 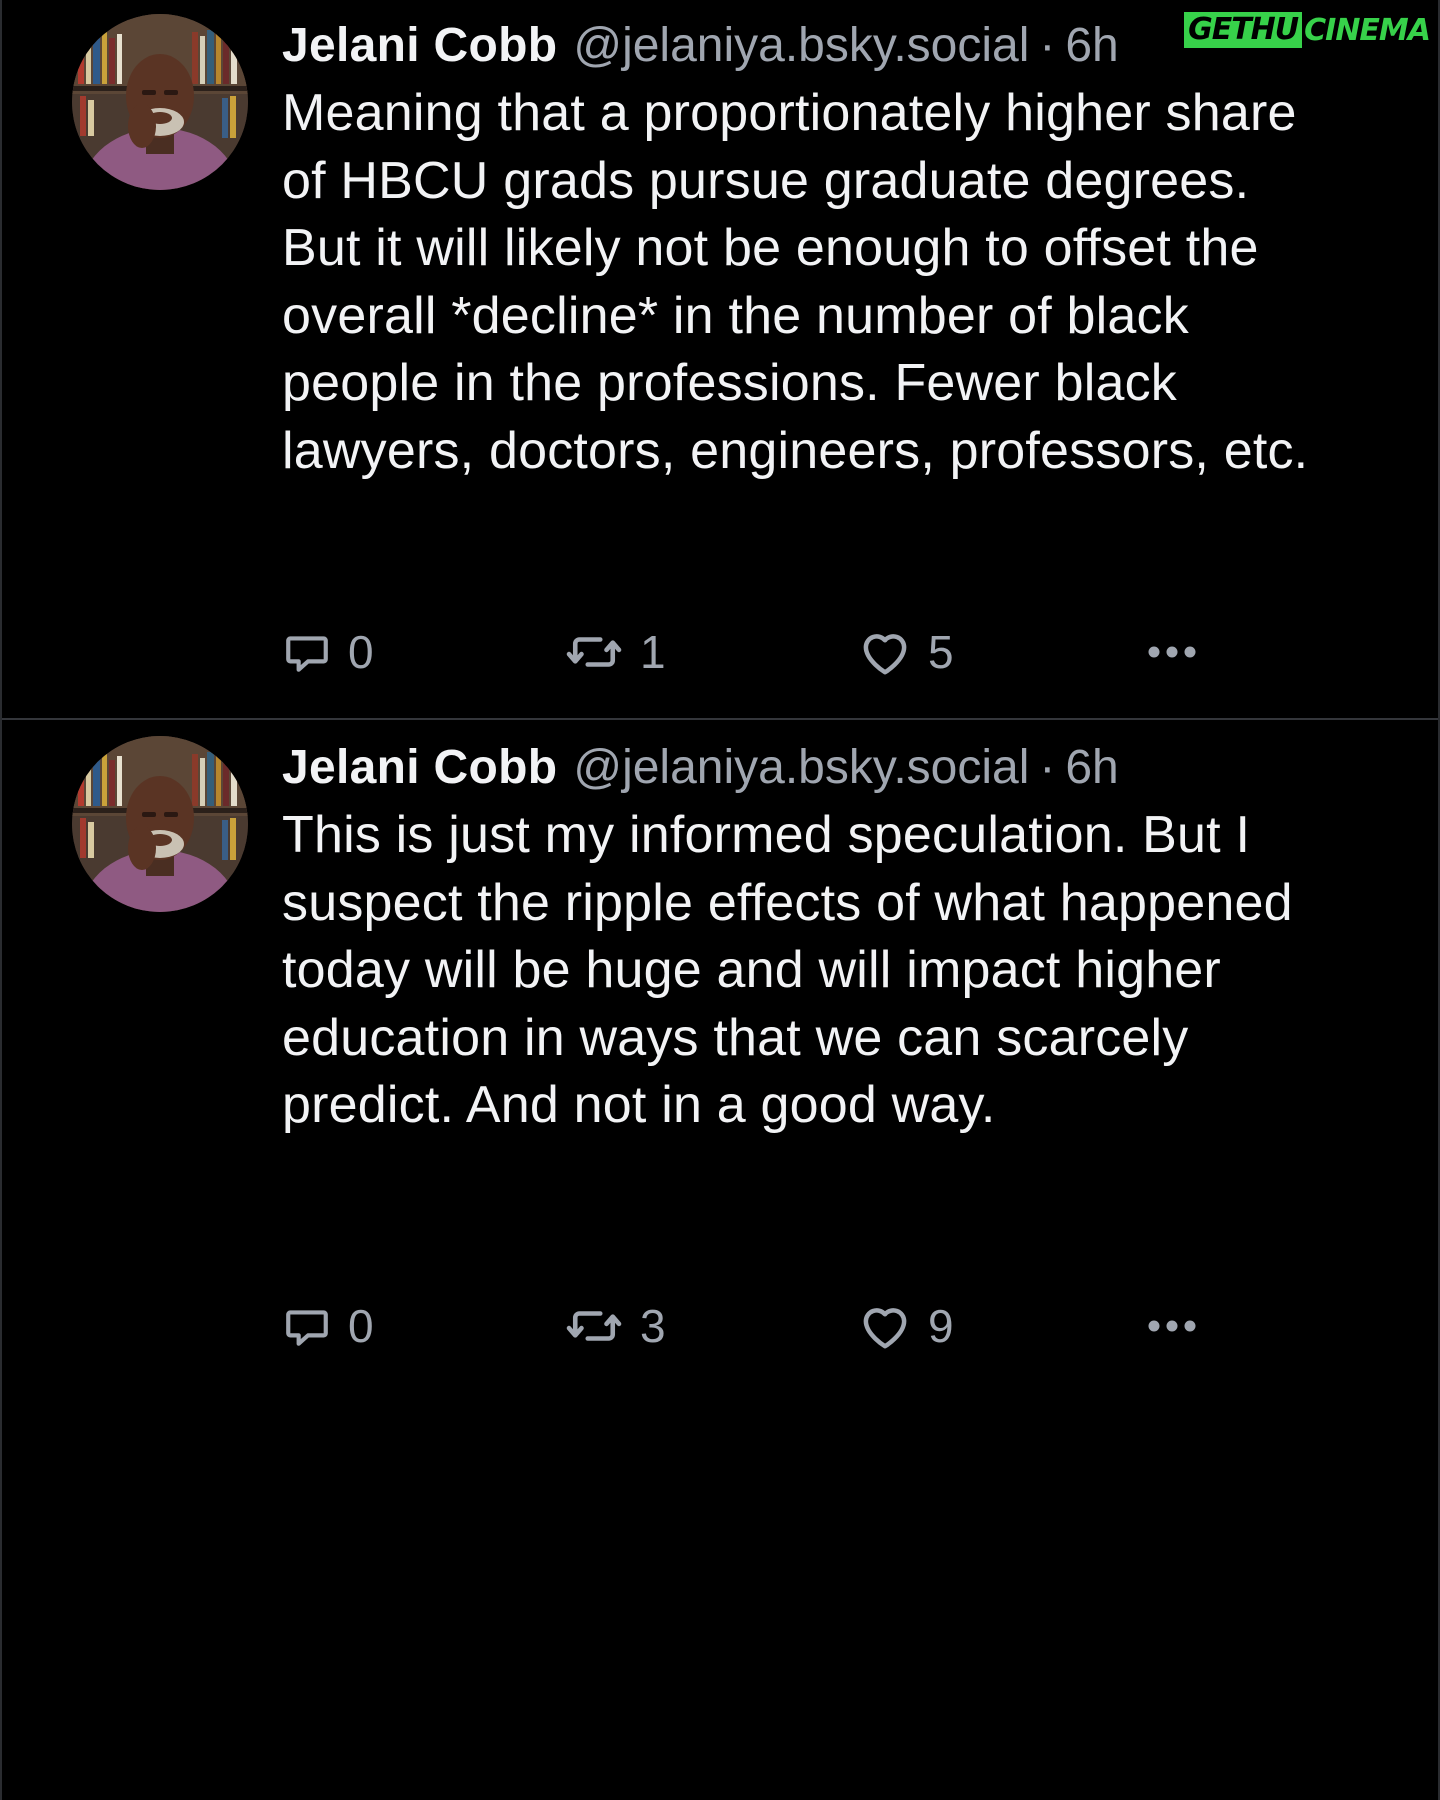 I want to click on like-count: 9, so click(x=941, y=1326).